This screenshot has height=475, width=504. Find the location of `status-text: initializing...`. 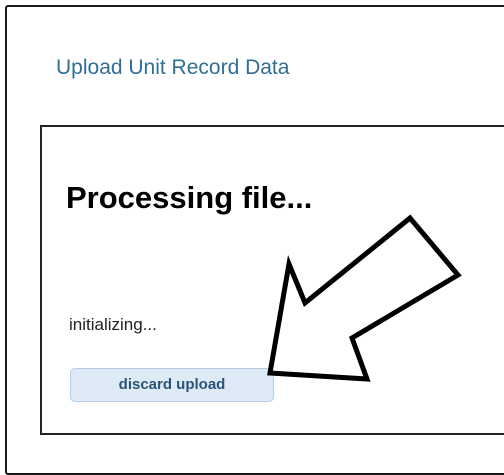

status-text: initializing... is located at coordinates (113, 324).